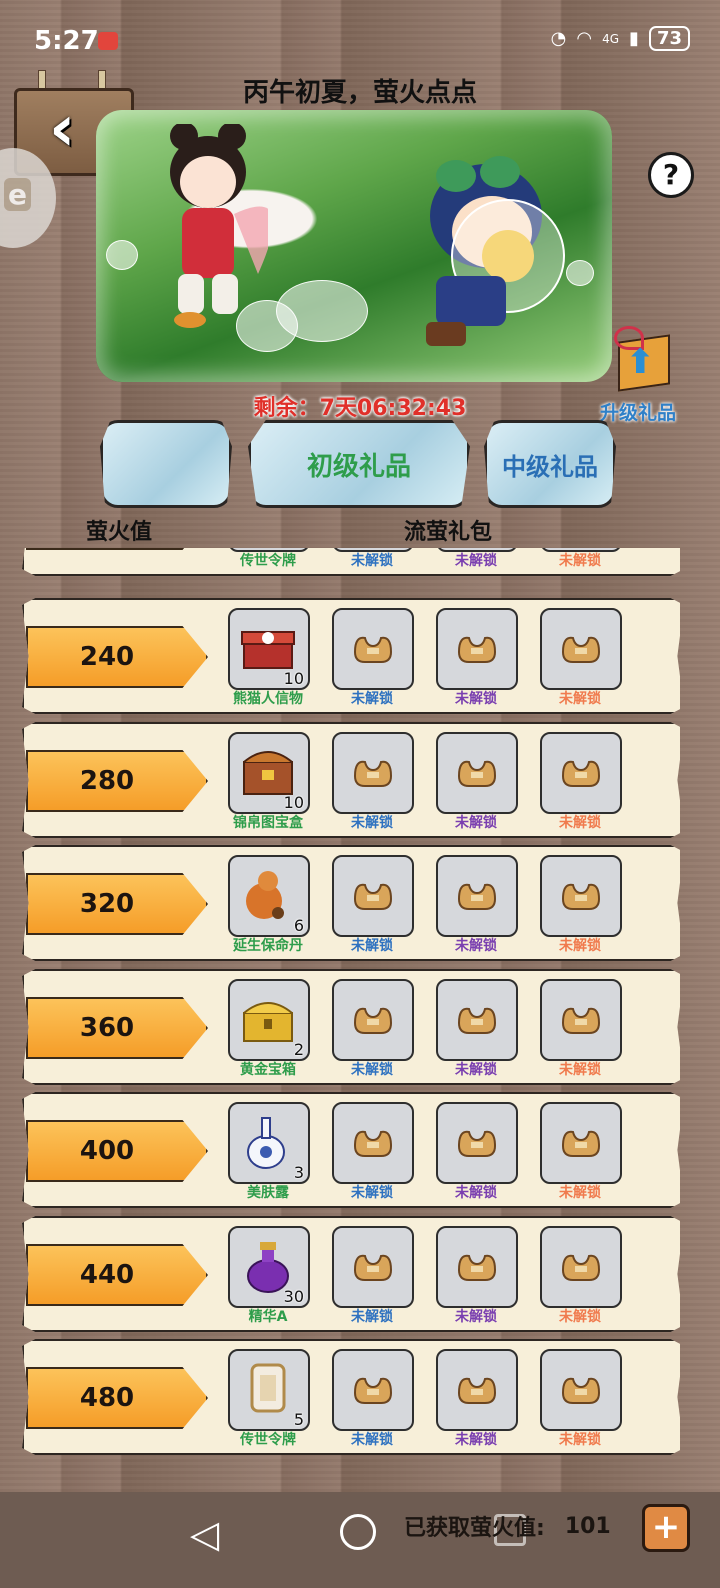 The height and width of the screenshot is (1588, 720). Describe the element at coordinates (268, 1070) in the screenshot. I see `item-name: 黄金宝箱` at that location.